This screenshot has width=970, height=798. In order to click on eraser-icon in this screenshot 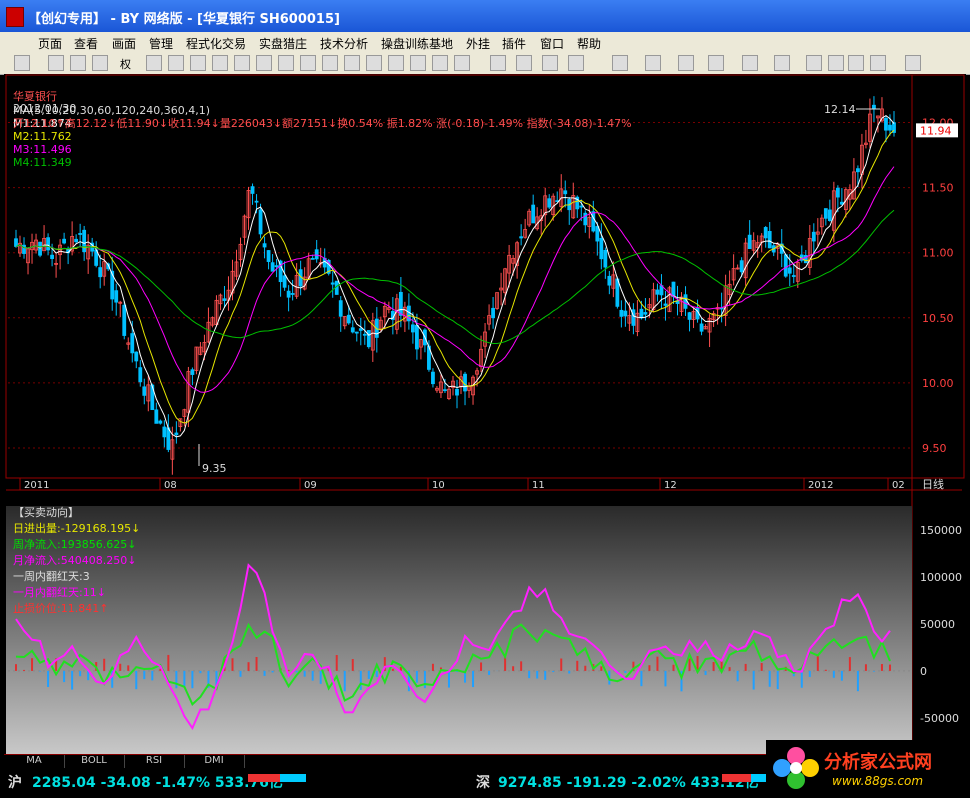, I will do `click(836, 63)`.